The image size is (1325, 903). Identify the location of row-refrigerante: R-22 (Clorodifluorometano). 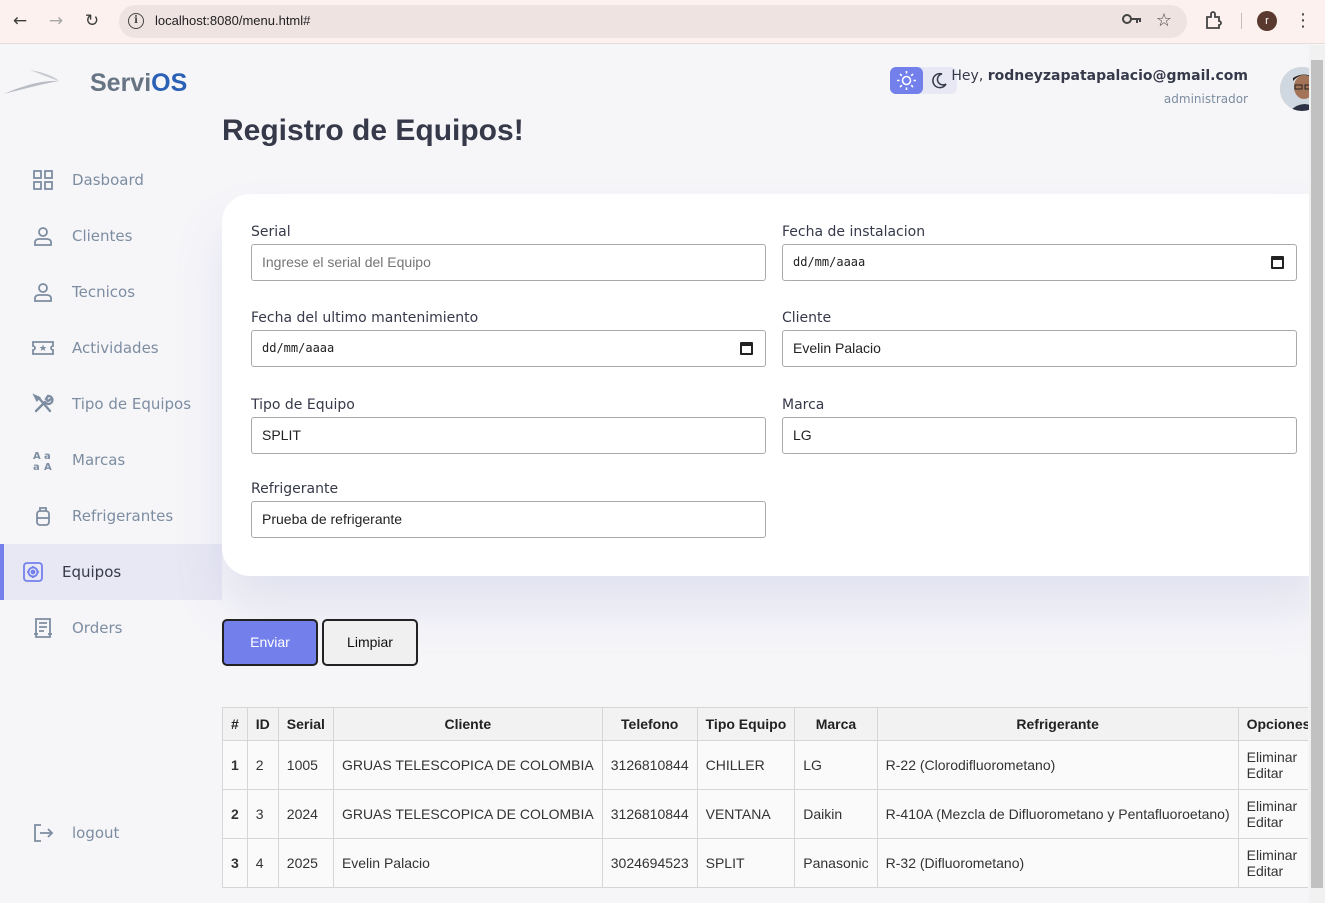
(1057, 765).